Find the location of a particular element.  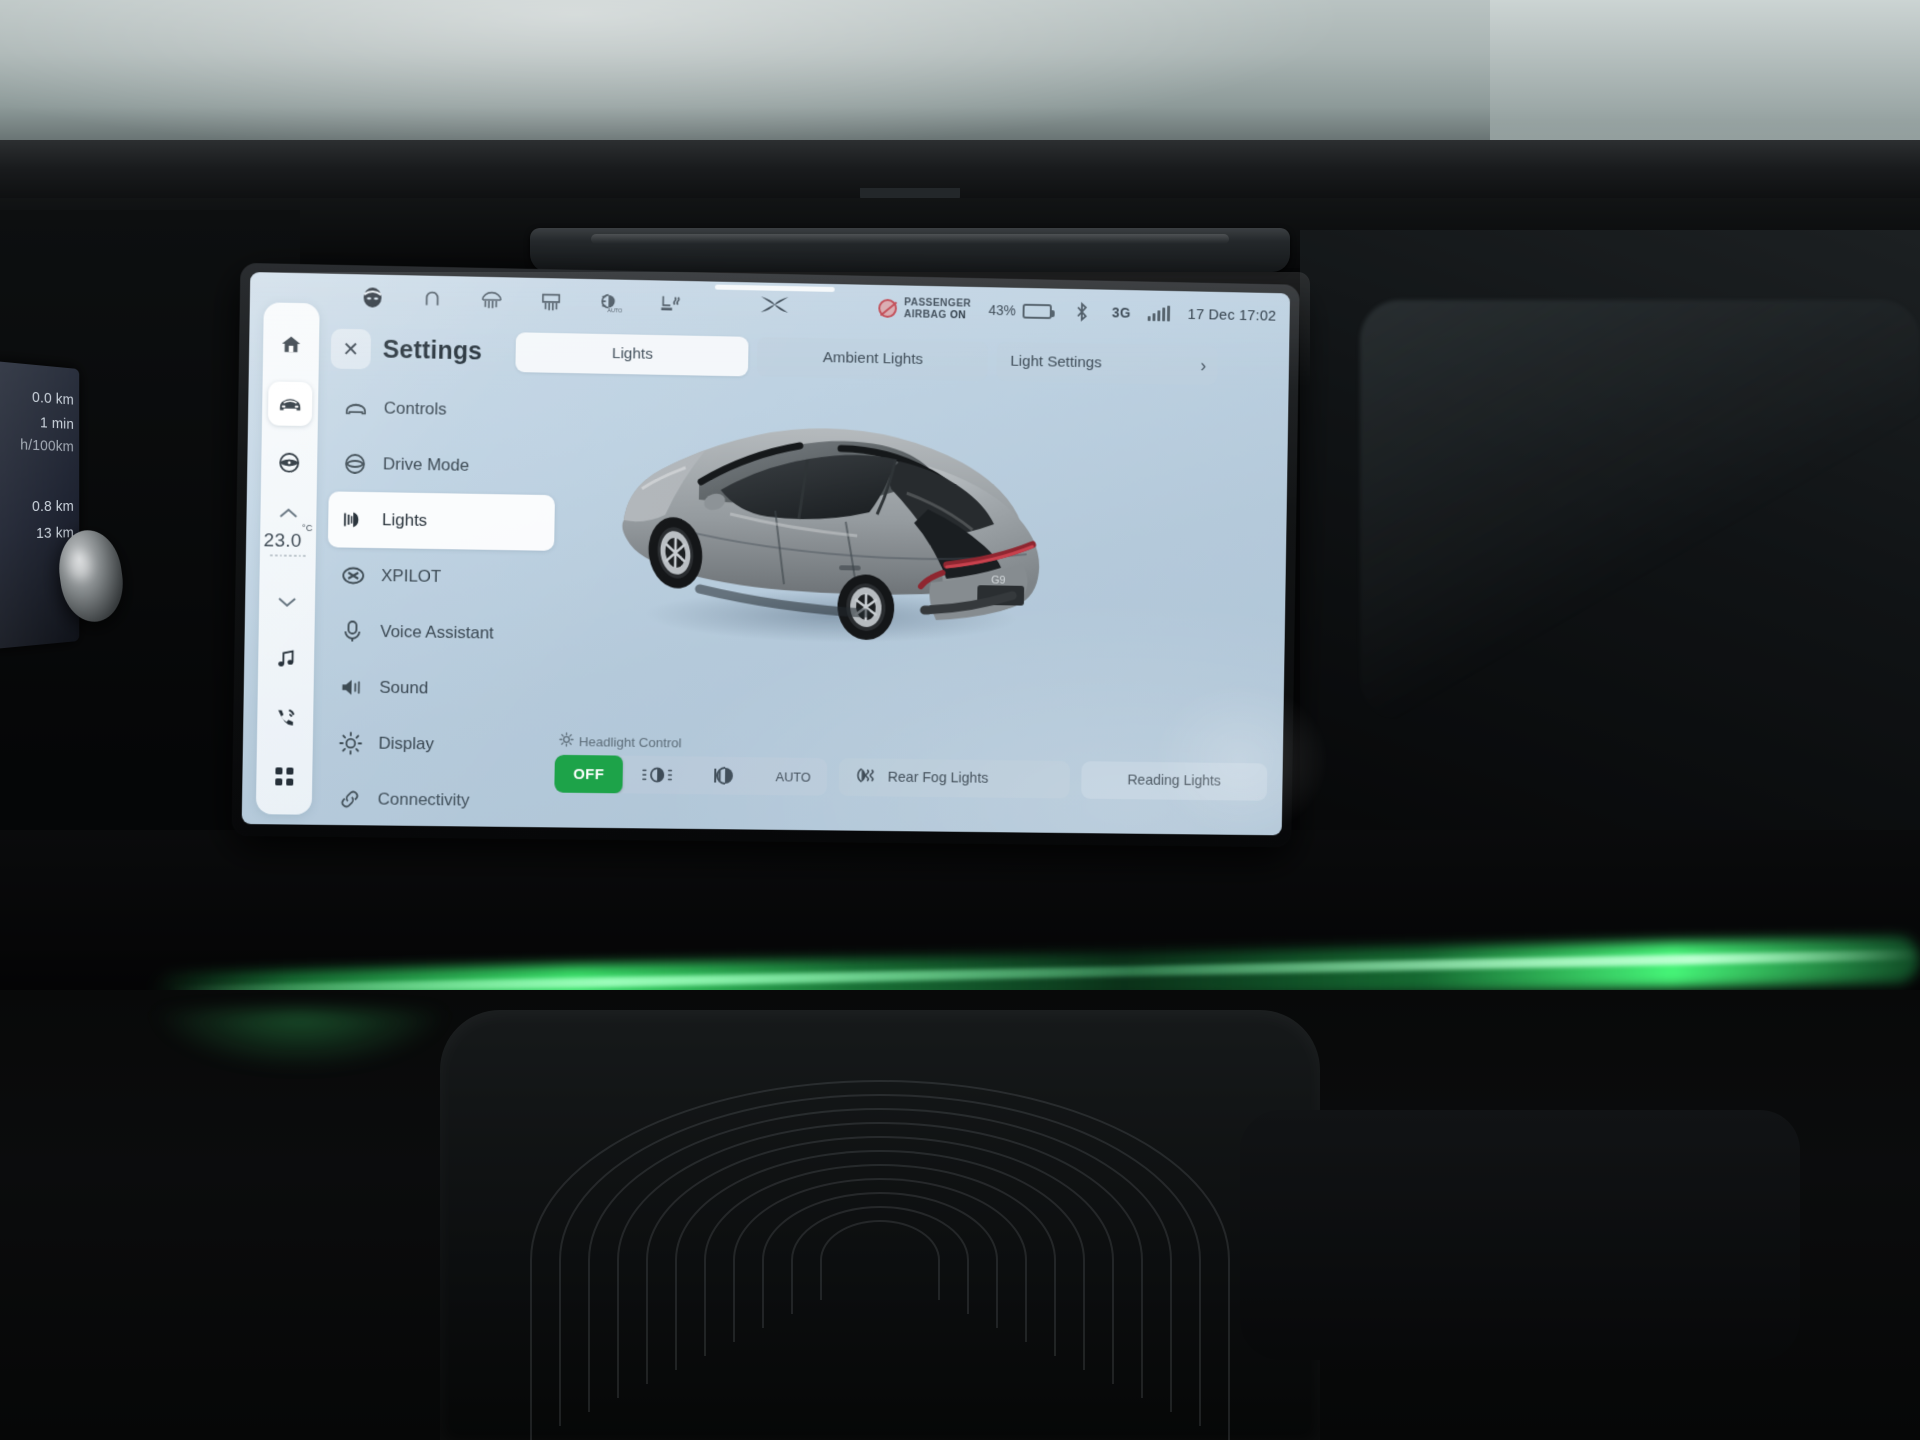

menu-item-display: Display is located at coordinates (437, 744).